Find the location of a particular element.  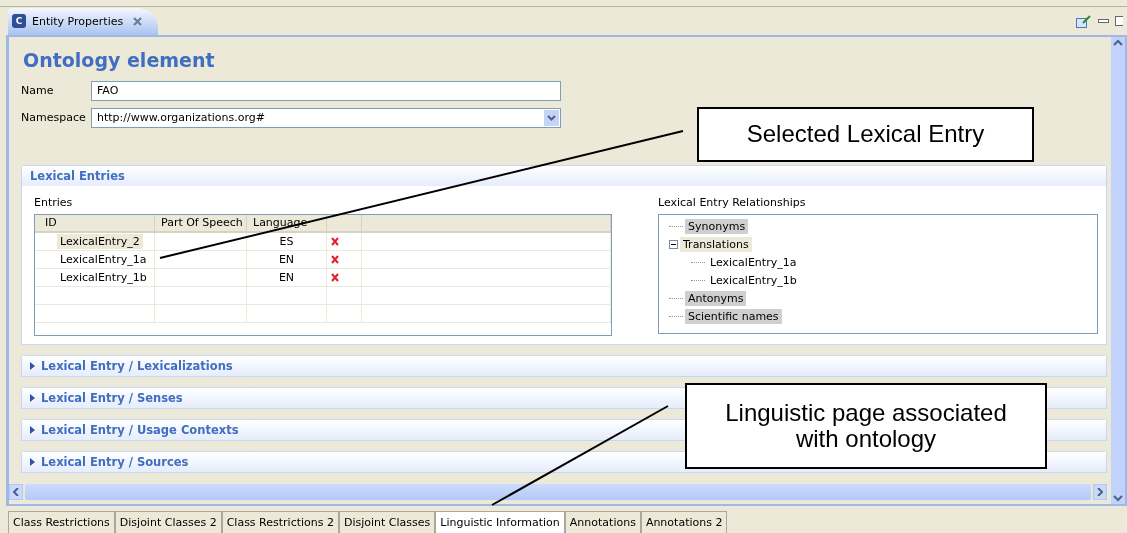

page-tab: Annotations is located at coordinates (602, 522).